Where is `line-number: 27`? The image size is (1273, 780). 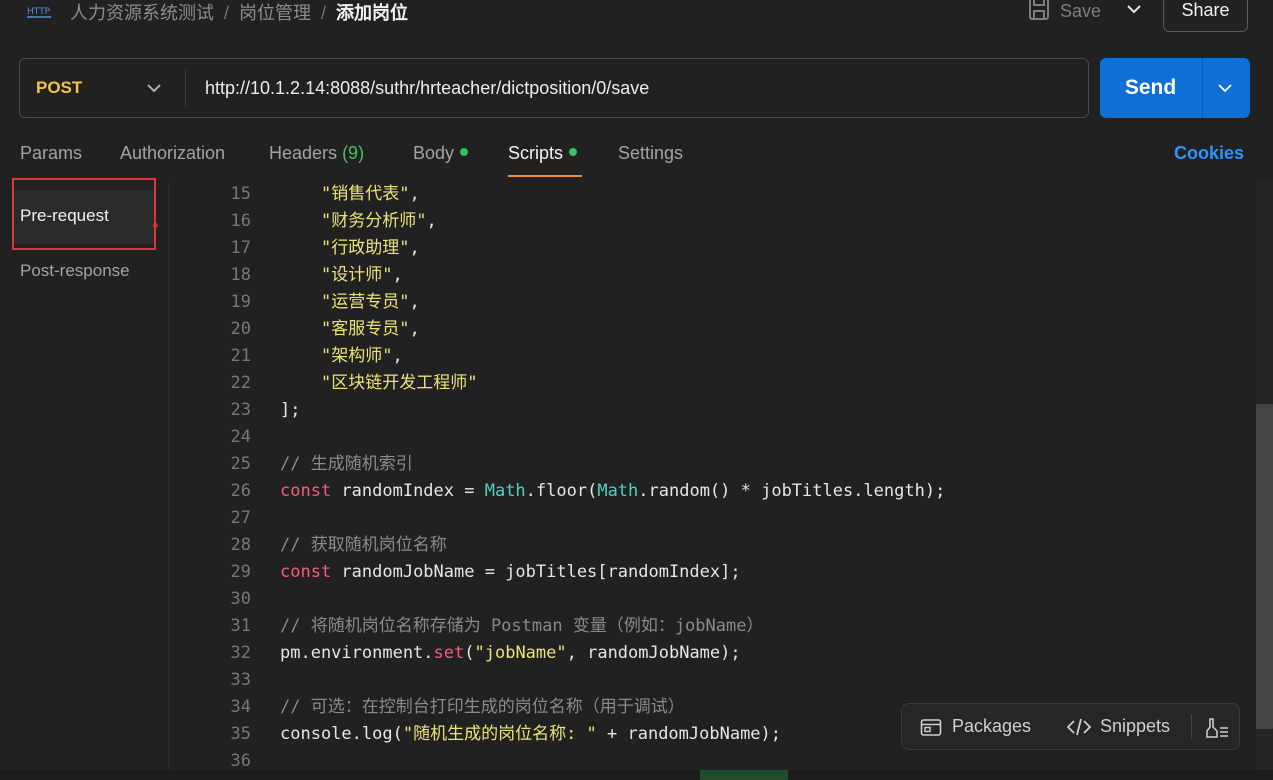 line-number: 27 is located at coordinates (240, 518).